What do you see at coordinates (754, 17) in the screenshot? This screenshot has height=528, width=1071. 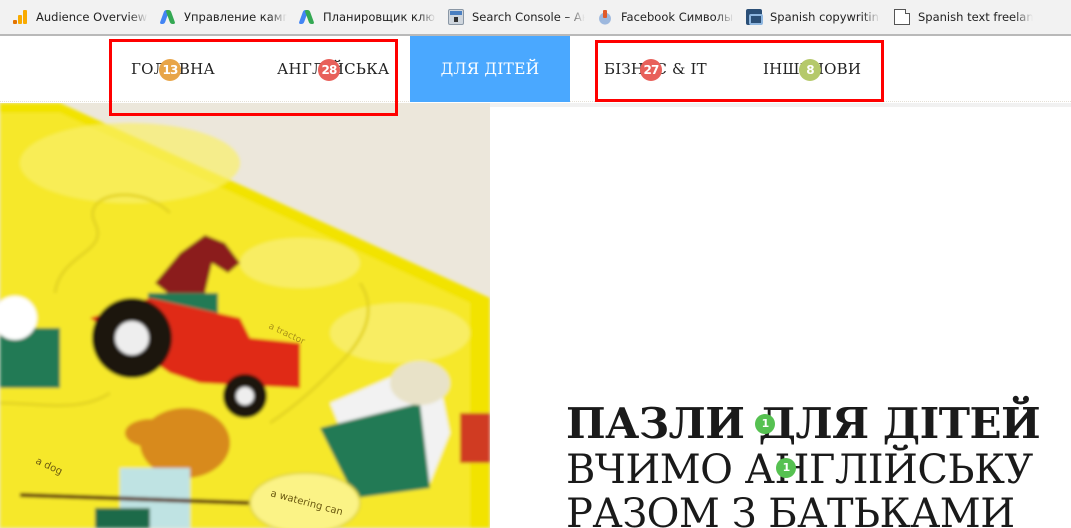 I see `spanish-copywriting-icon` at bounding box center [754, 17].